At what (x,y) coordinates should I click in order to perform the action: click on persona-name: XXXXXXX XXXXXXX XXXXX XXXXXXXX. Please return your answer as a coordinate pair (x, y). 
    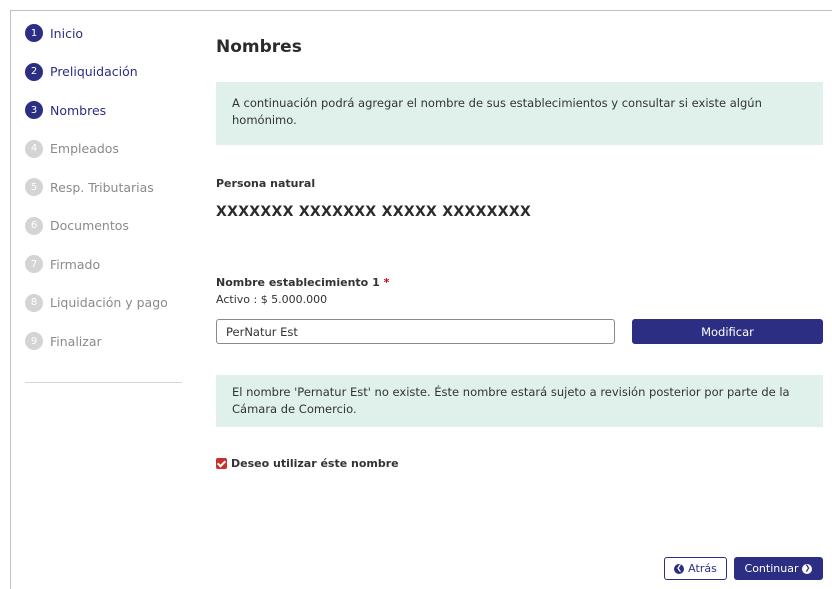
    Looking at the image, I should click on (374, 212).